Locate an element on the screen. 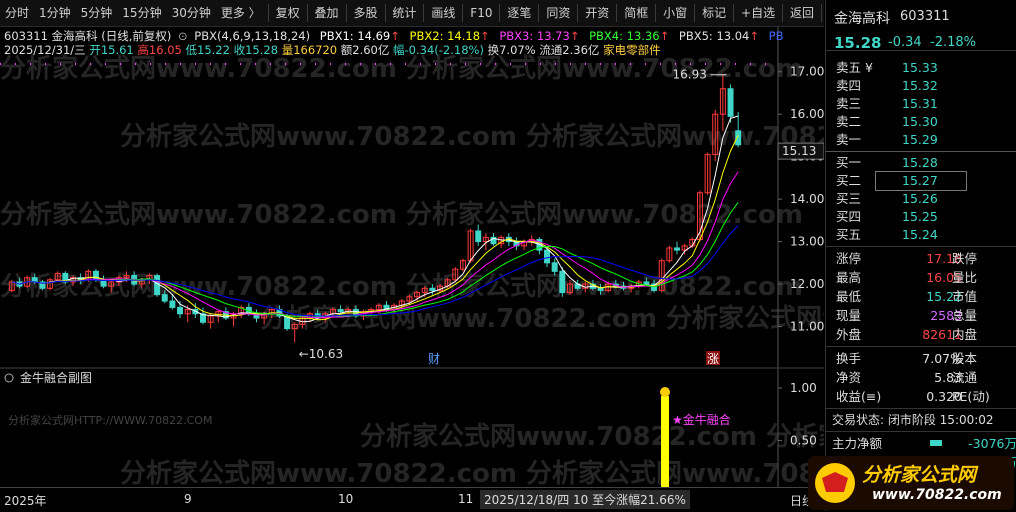  subchart-menu-icon is located at coordinates (9, 378).